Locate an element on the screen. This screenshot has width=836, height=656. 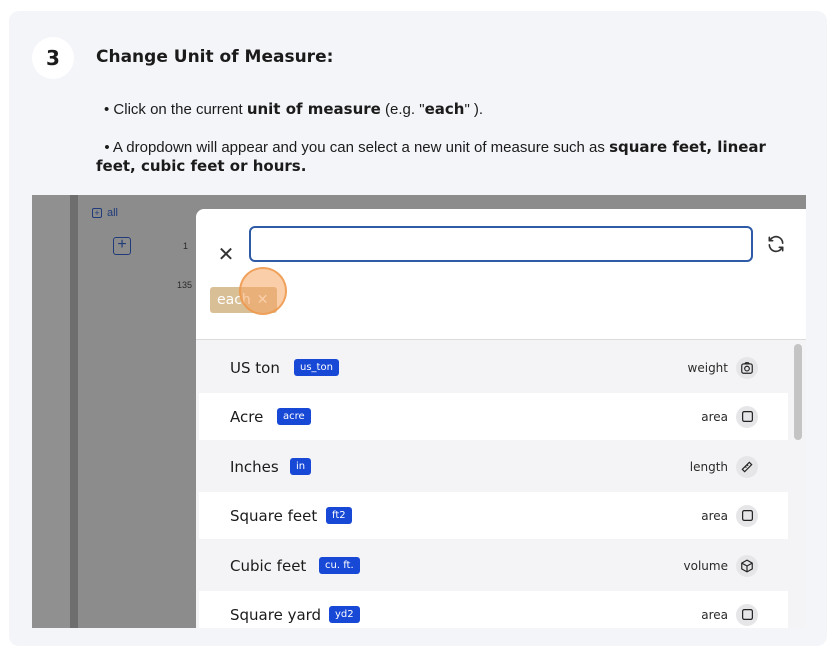
row-quantity: 1 is located at coordinates (186, 246).